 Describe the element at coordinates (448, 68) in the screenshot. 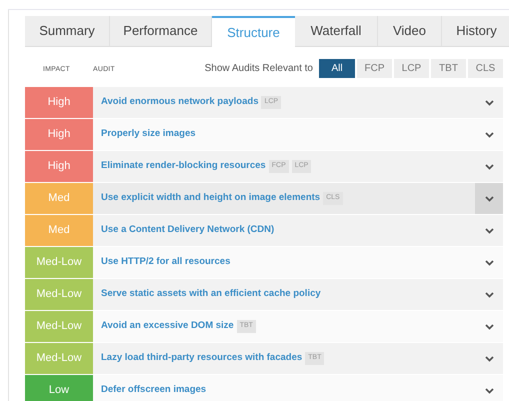

I see `filter-button: TBT` at that location.